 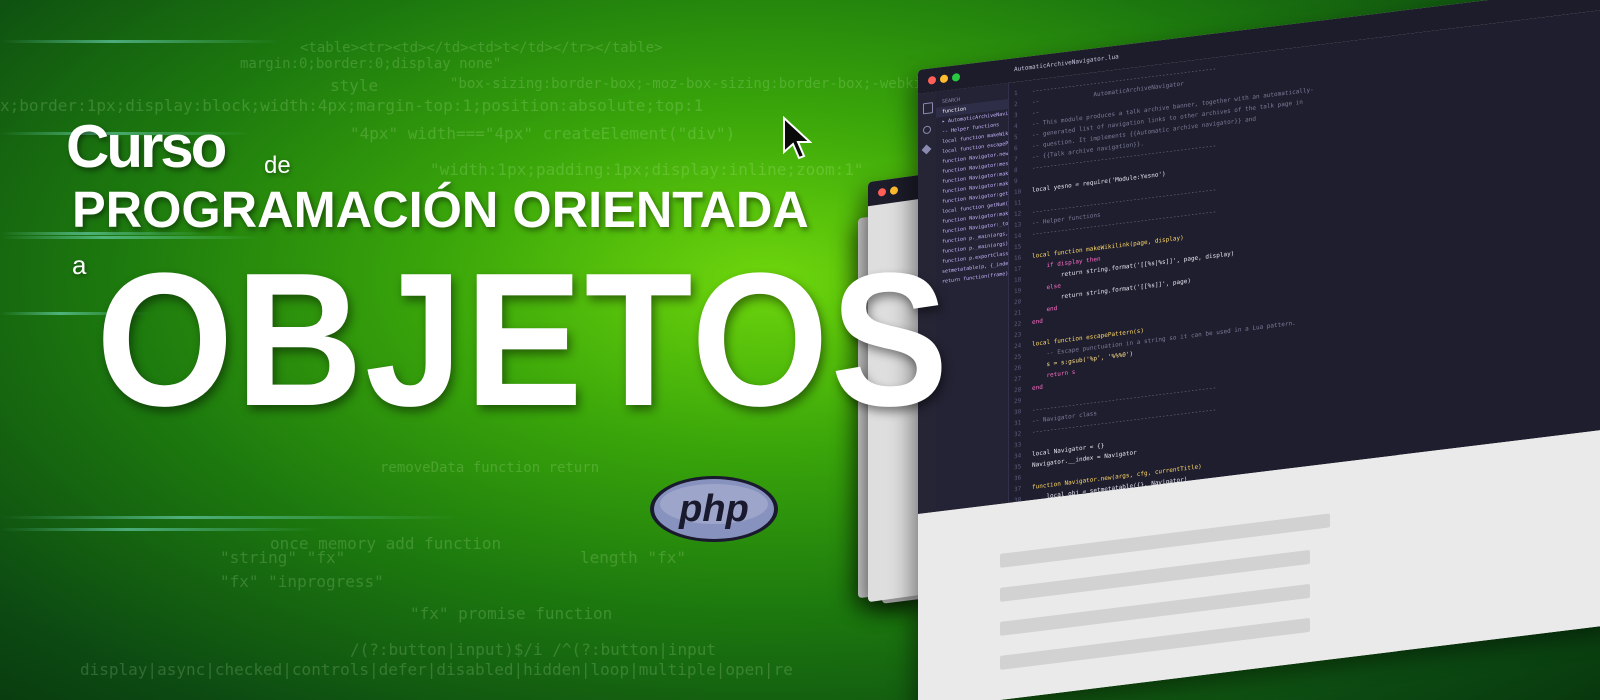 What do you see at coordinates (956, 77) in the screenshot?
I see `maximize-dot-icon` at bounding box center [956, 77].